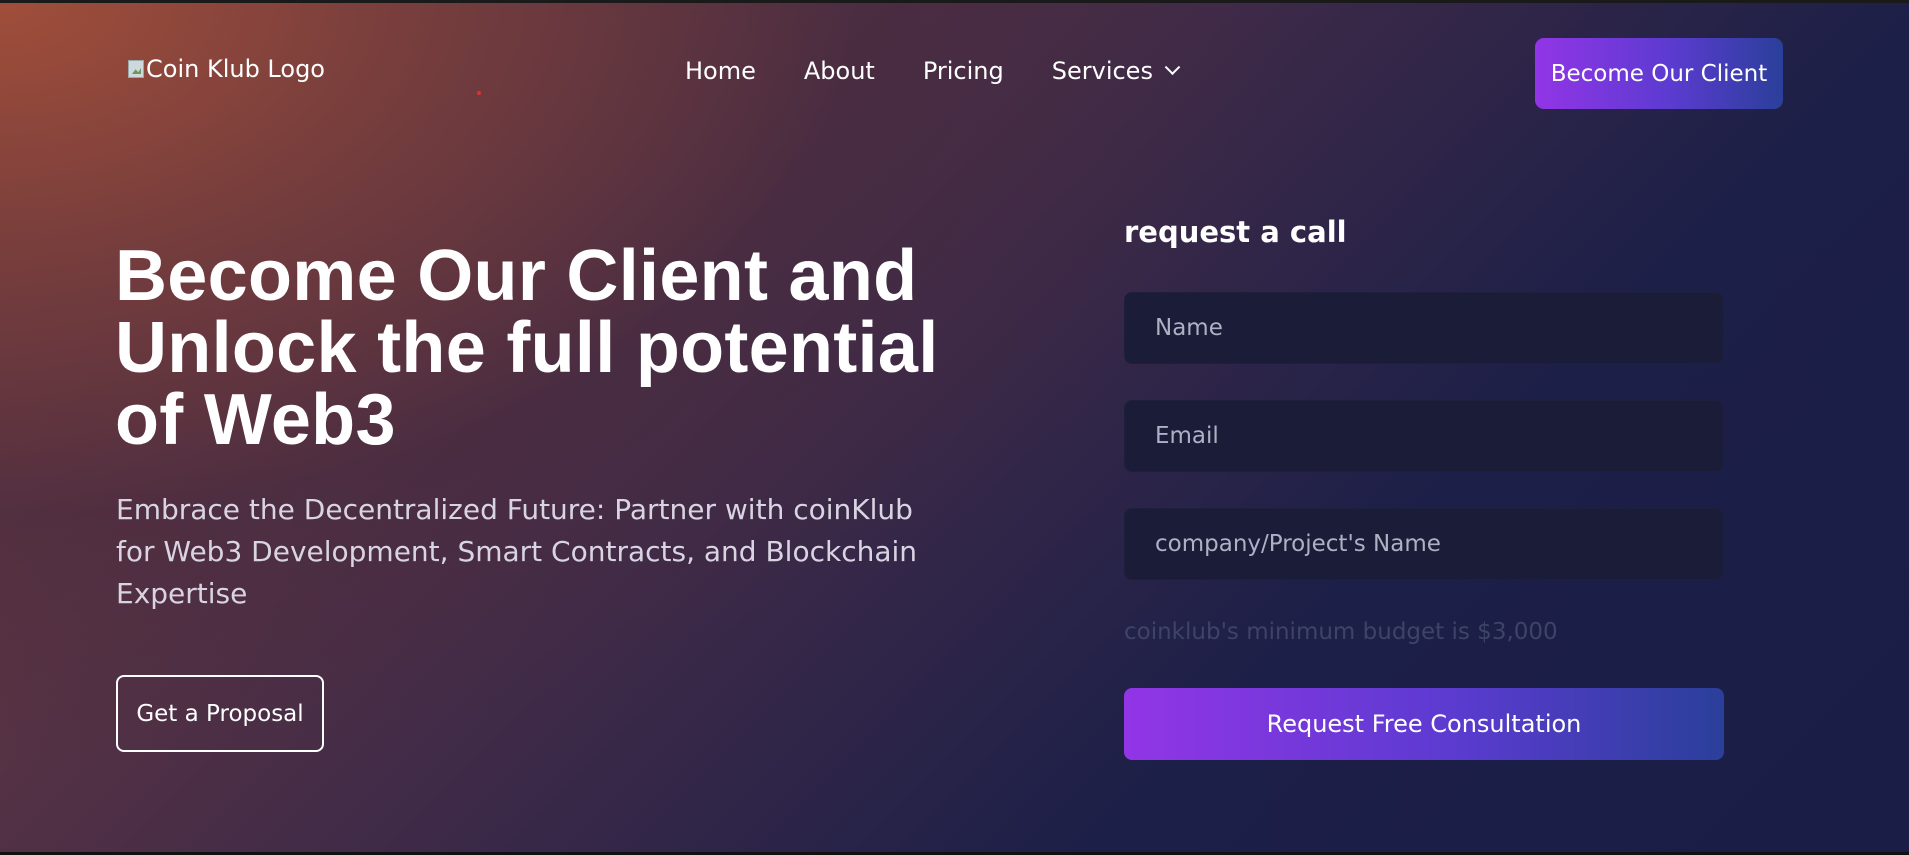  I want to click on request-consultation-button: Request Free Consultation, so click(1424, 724).